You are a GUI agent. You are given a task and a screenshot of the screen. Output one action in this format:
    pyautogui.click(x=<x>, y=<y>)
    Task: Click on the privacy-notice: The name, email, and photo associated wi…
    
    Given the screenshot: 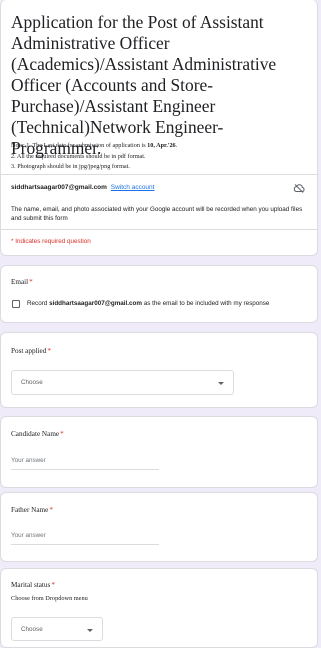 What is the action you would take?
    pyautogui.click(x=157, y=214)
    